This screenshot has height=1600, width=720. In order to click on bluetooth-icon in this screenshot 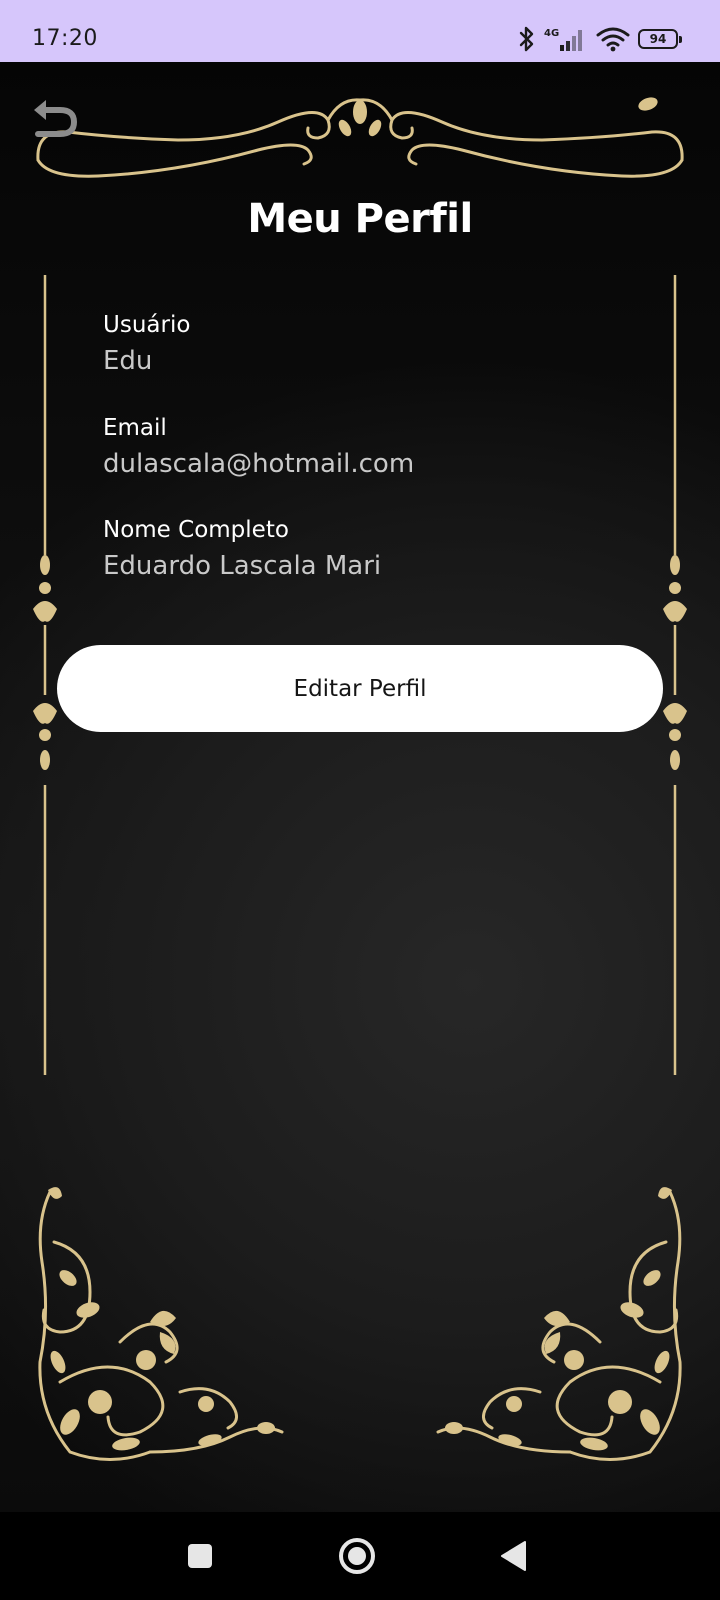, I will do `click(526, 39)`.